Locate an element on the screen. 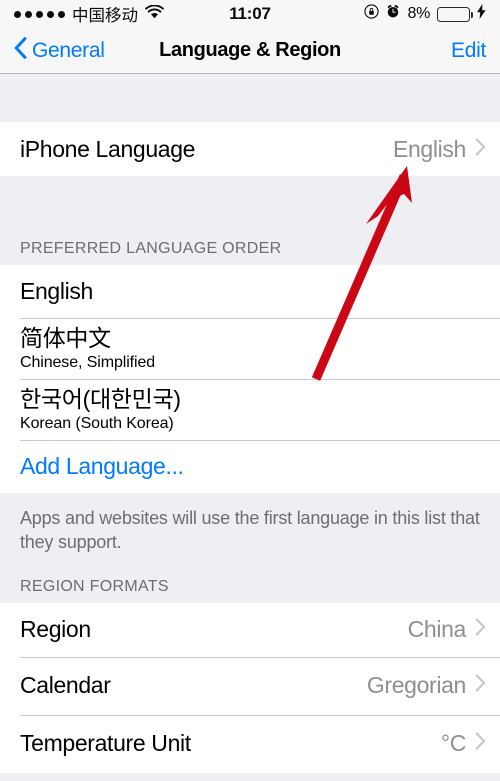 The image size is (500, 781). row-accessory-group: China is located at coordinates (447, 629).